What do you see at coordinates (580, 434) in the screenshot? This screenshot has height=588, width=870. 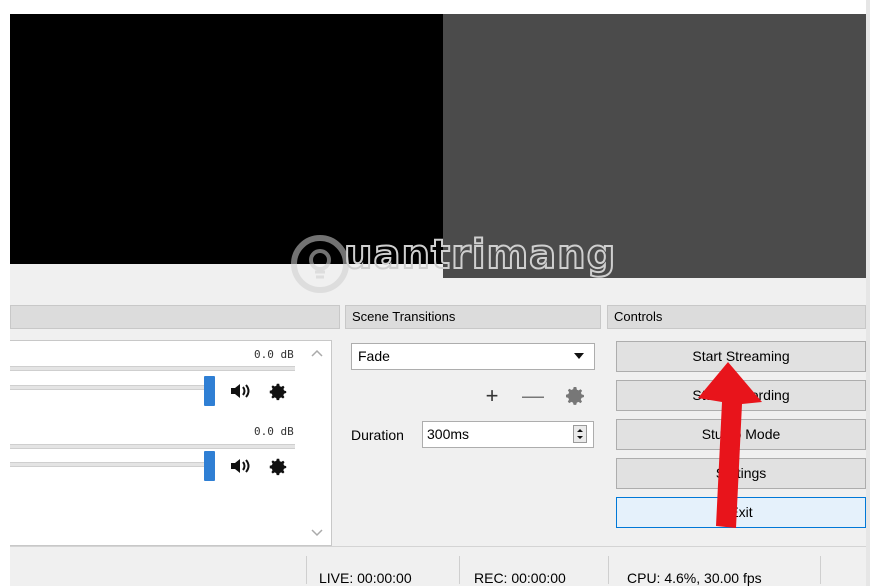 I see `spin-arrows-icon` at bounding box center [580, 434].